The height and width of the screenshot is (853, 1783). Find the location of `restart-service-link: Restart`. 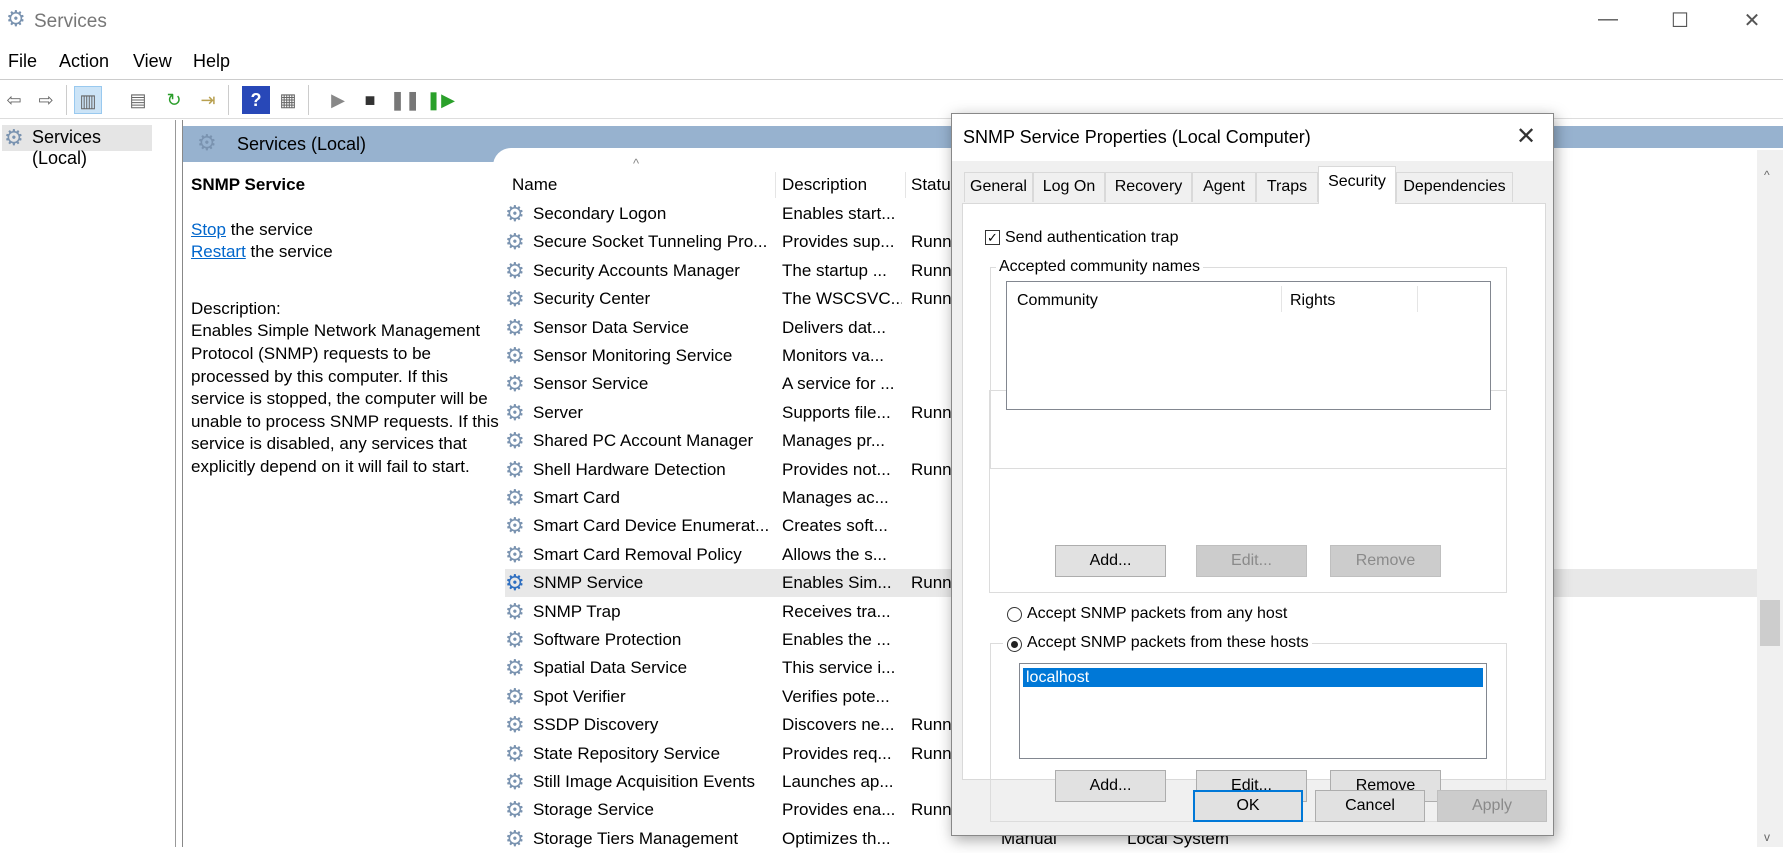

restart-service-link: Restart is located at coordinates (218, 251).